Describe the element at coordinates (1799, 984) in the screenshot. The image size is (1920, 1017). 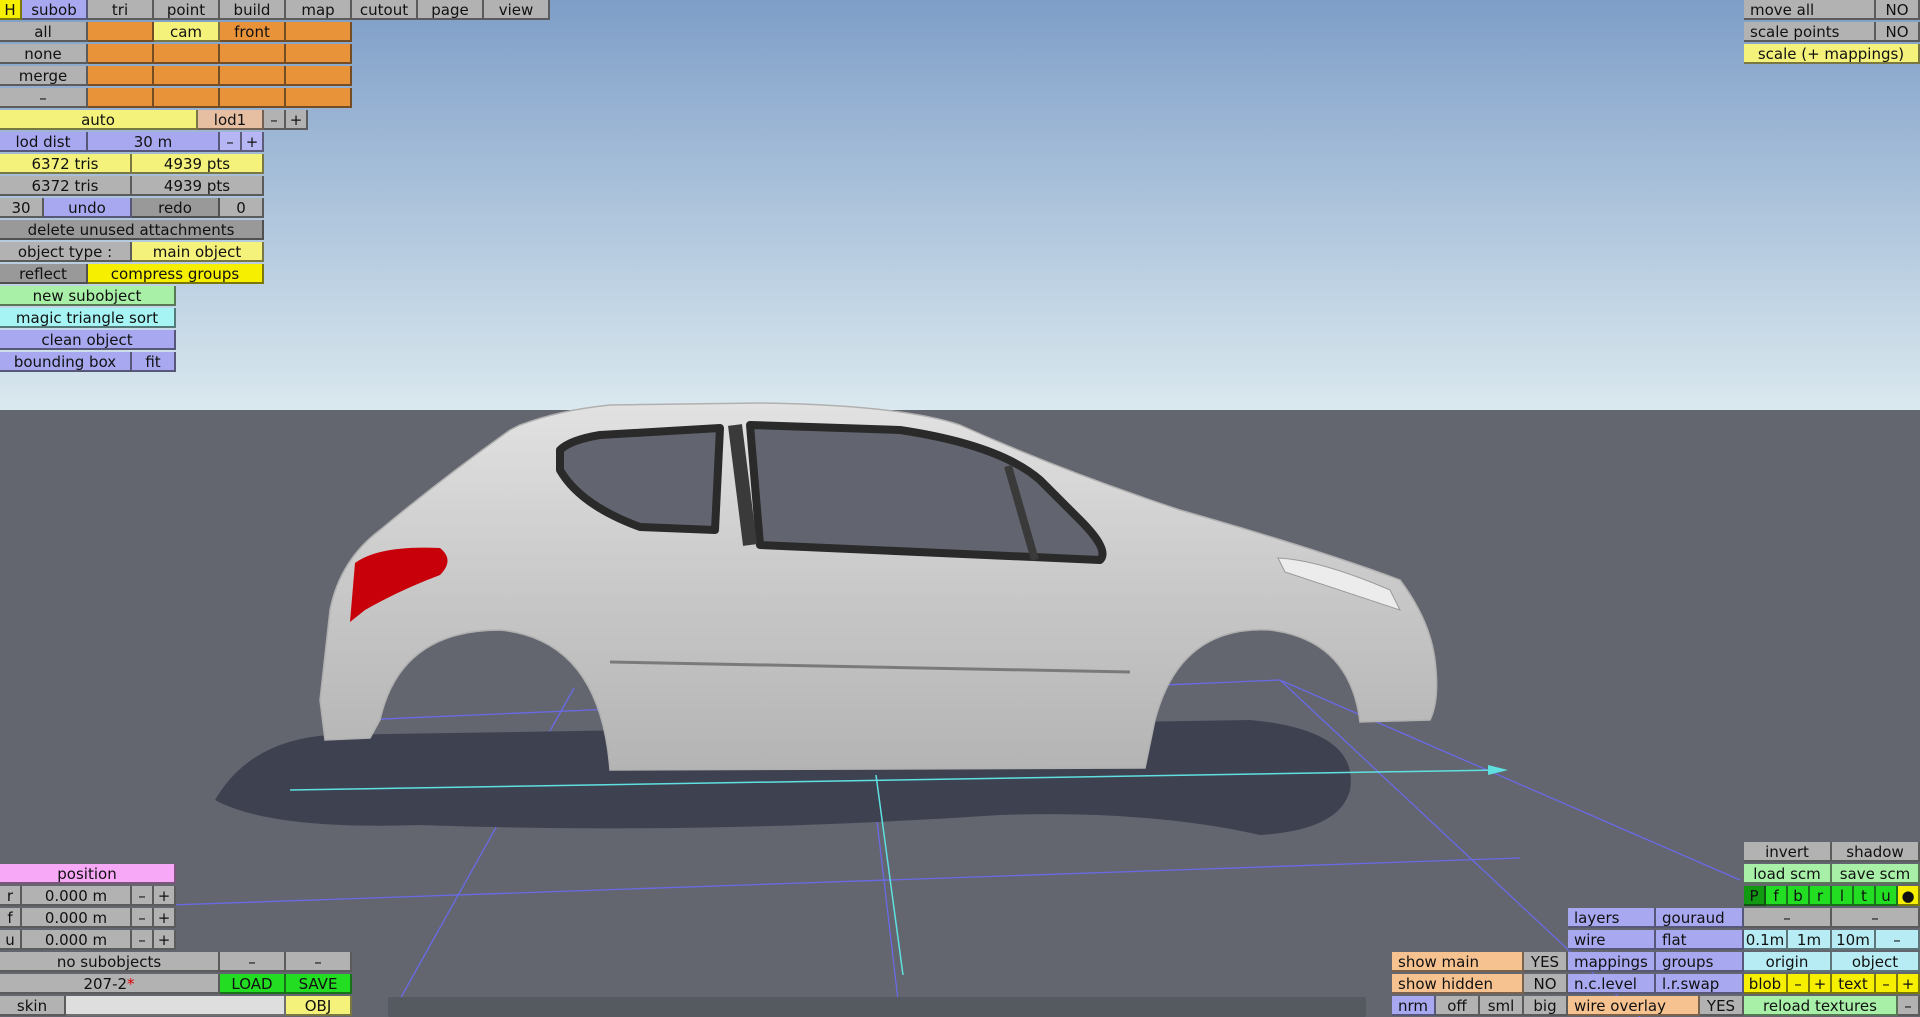
I see `blob-minus-button: –` at that location.